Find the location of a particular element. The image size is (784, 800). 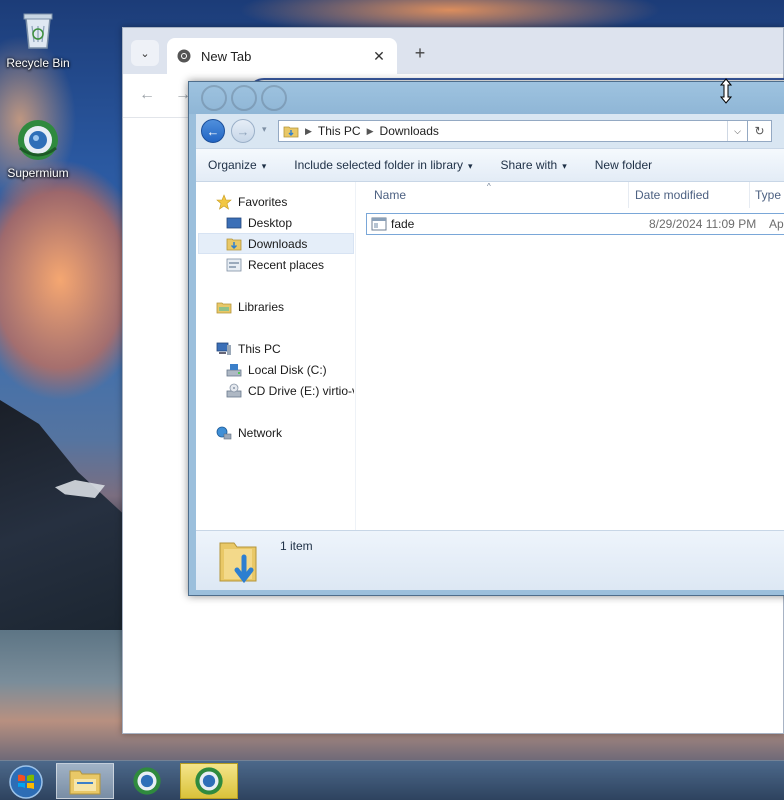

computer-icon is located at coordinates (223, 348).